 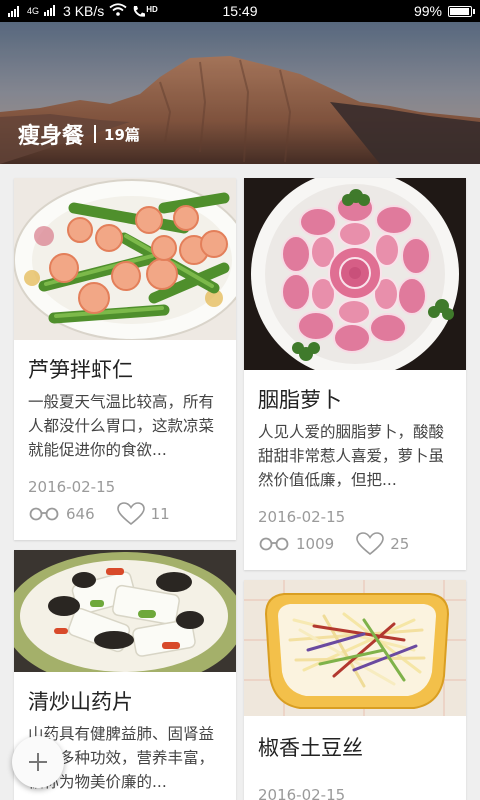 What do you see at coordinates (300, 400) in the screenshot?
I see `recipe-title: 胭脂萝卜` at bounding box center [300, 400].